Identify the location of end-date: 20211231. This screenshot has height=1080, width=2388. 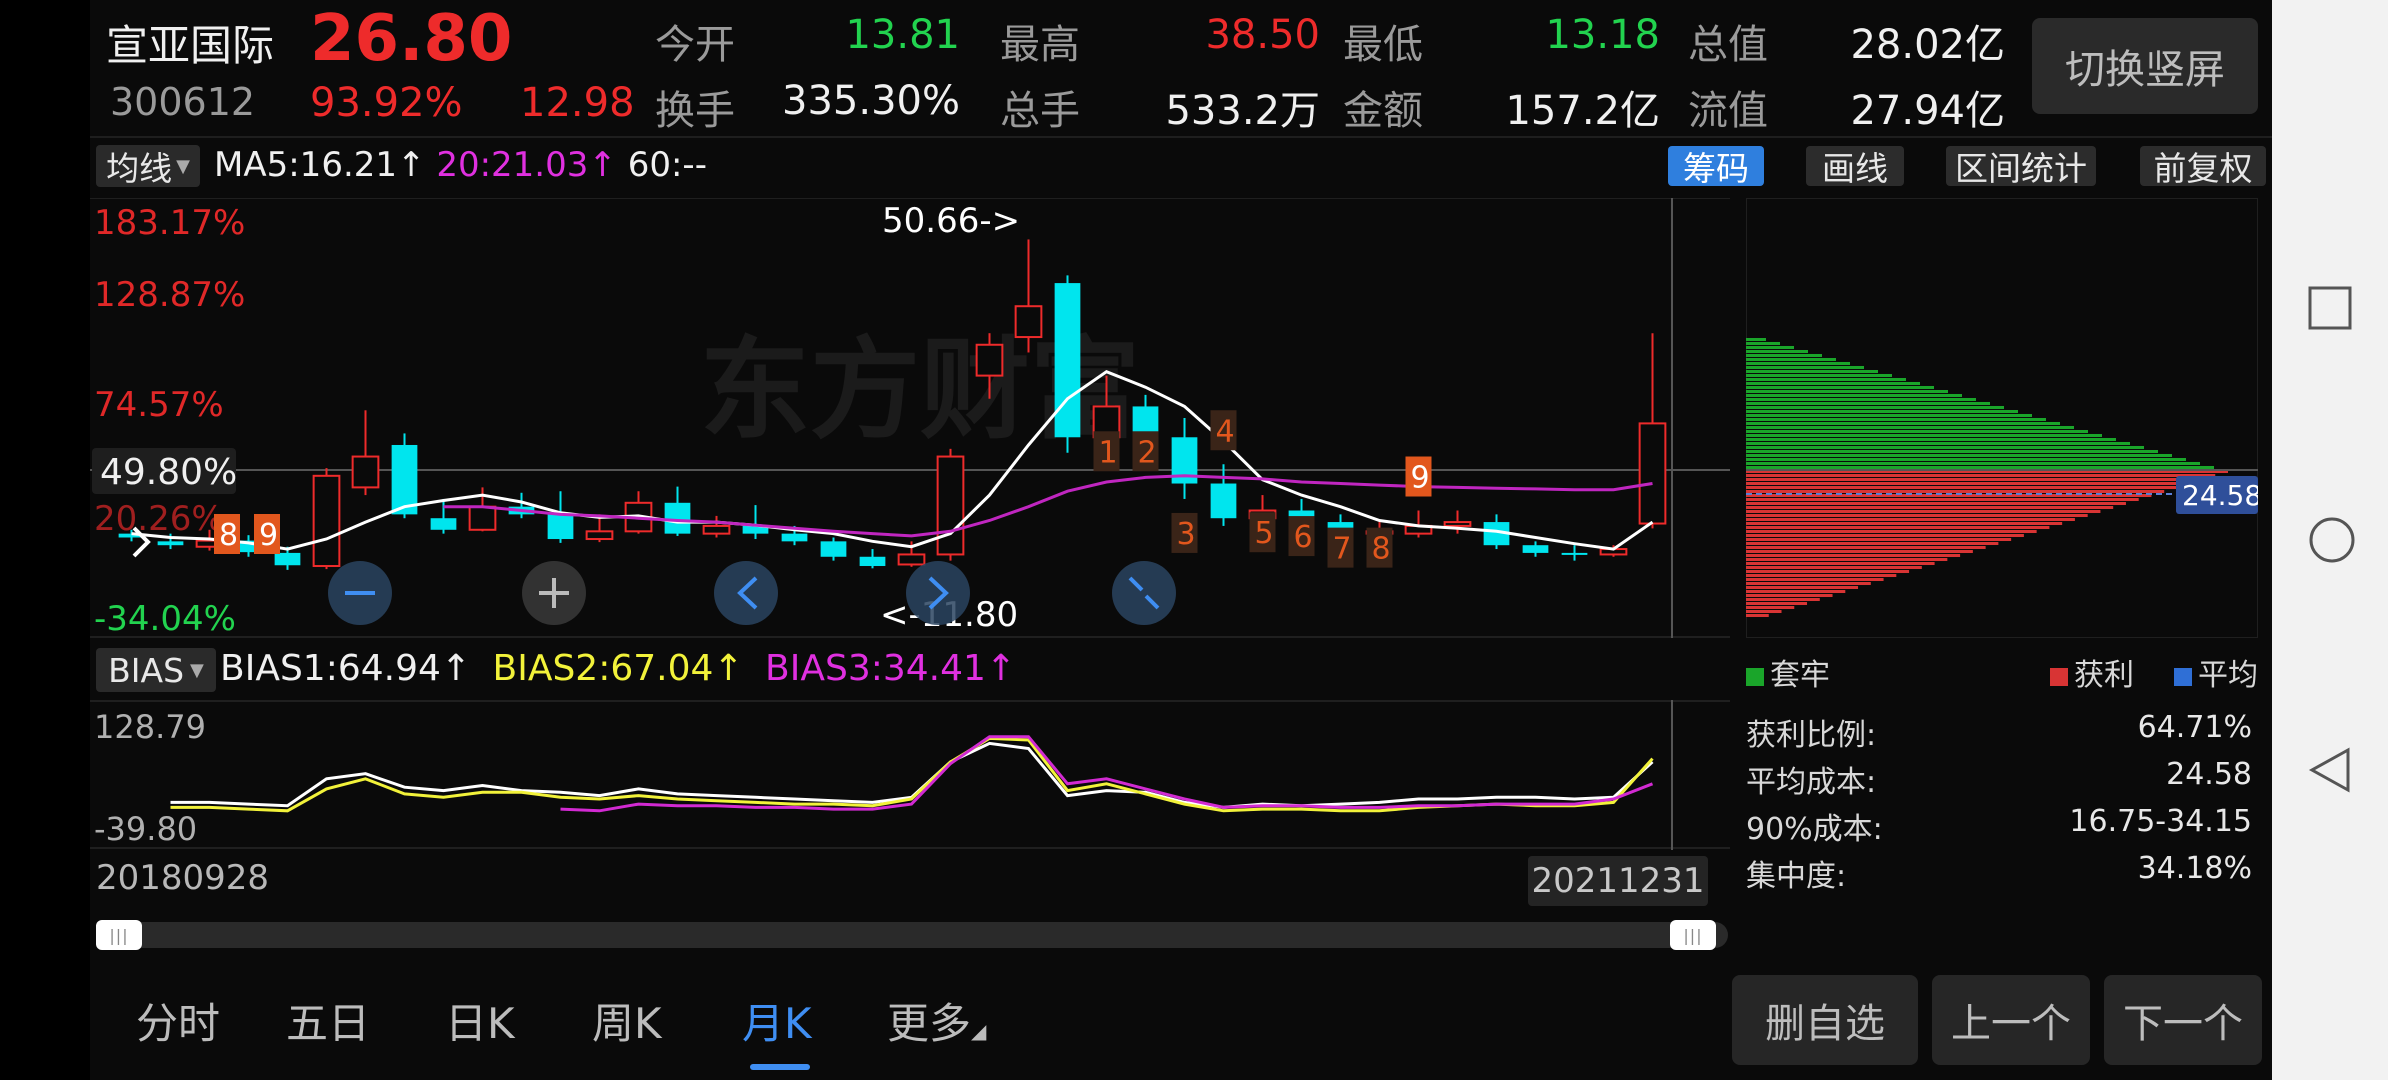
(1618, 881).